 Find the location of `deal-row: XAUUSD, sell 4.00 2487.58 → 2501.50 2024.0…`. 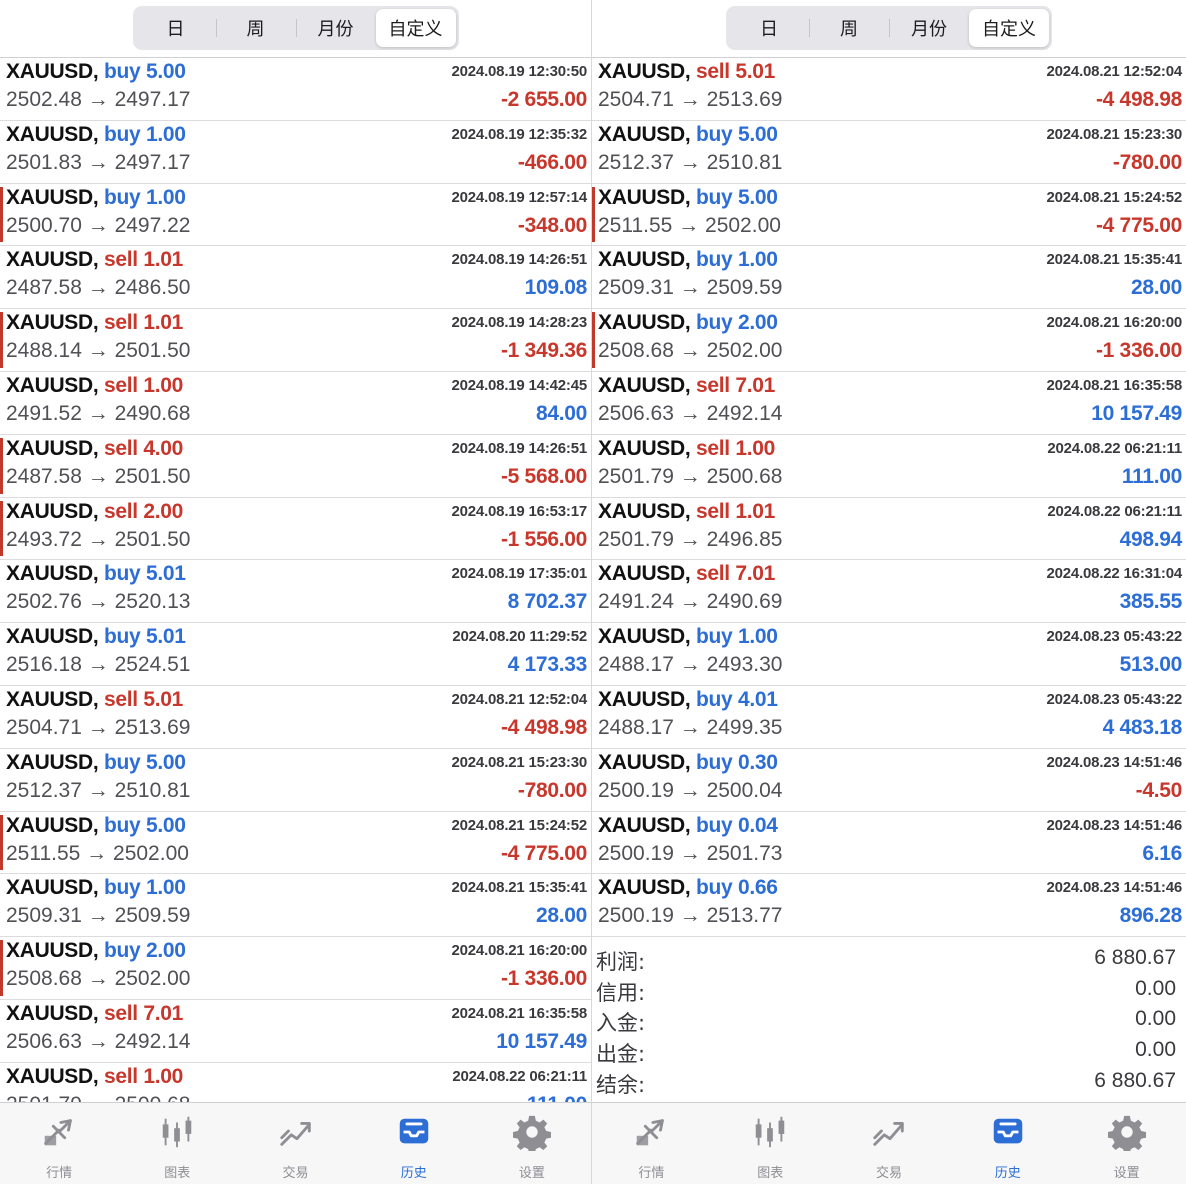

deal-row: XAUUSD, sell 4.00 2487.58 → 2501.50 2024.0… is located at coordinates (295, 466).